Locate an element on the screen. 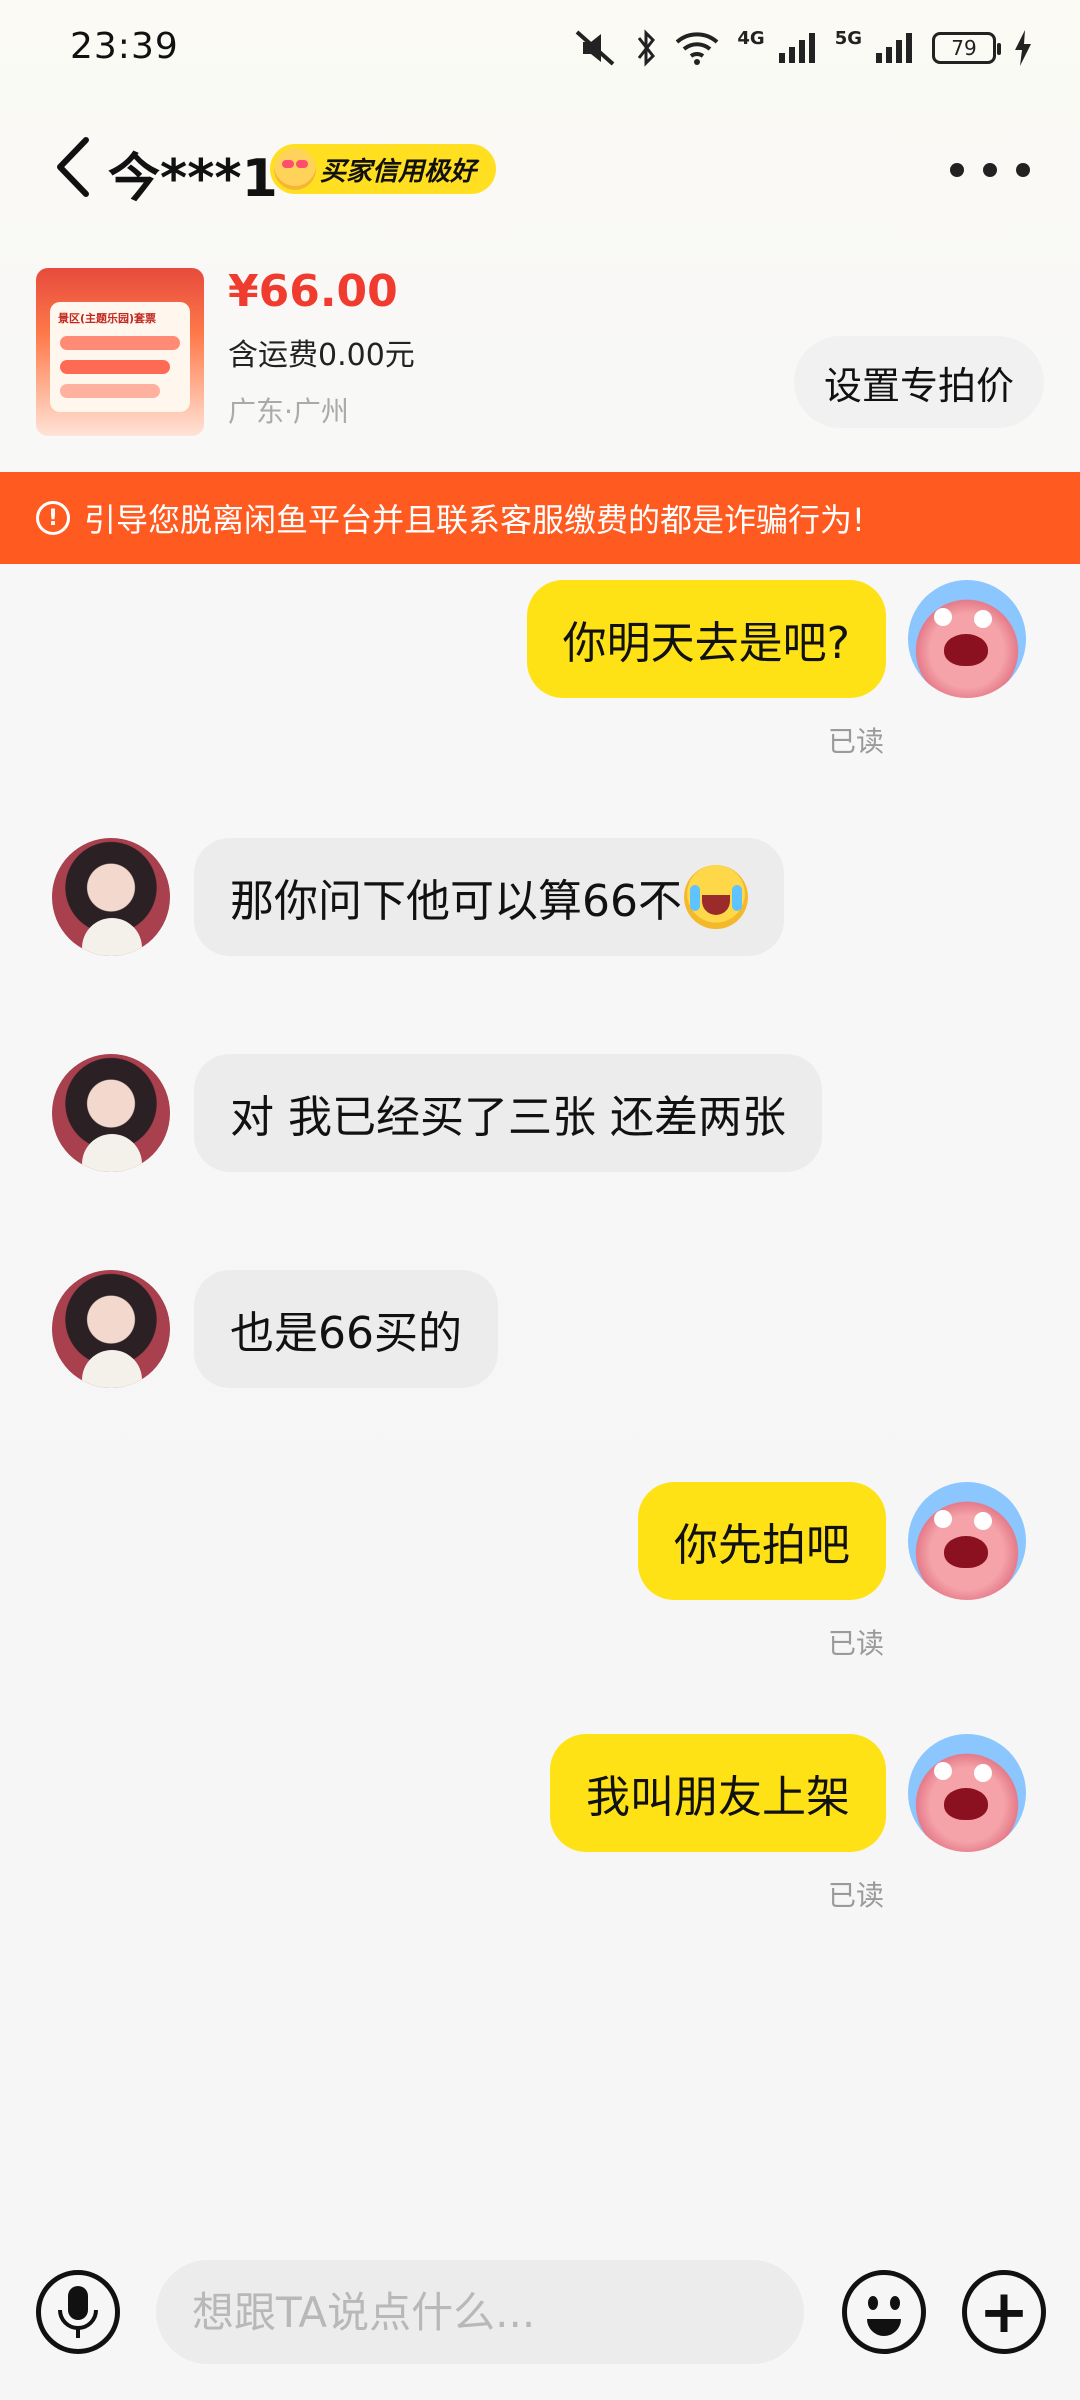 The height and width of the screenshot is (2400, 1080). product-shipping: 含运费0.00元 is located at coordinates (321, 355).